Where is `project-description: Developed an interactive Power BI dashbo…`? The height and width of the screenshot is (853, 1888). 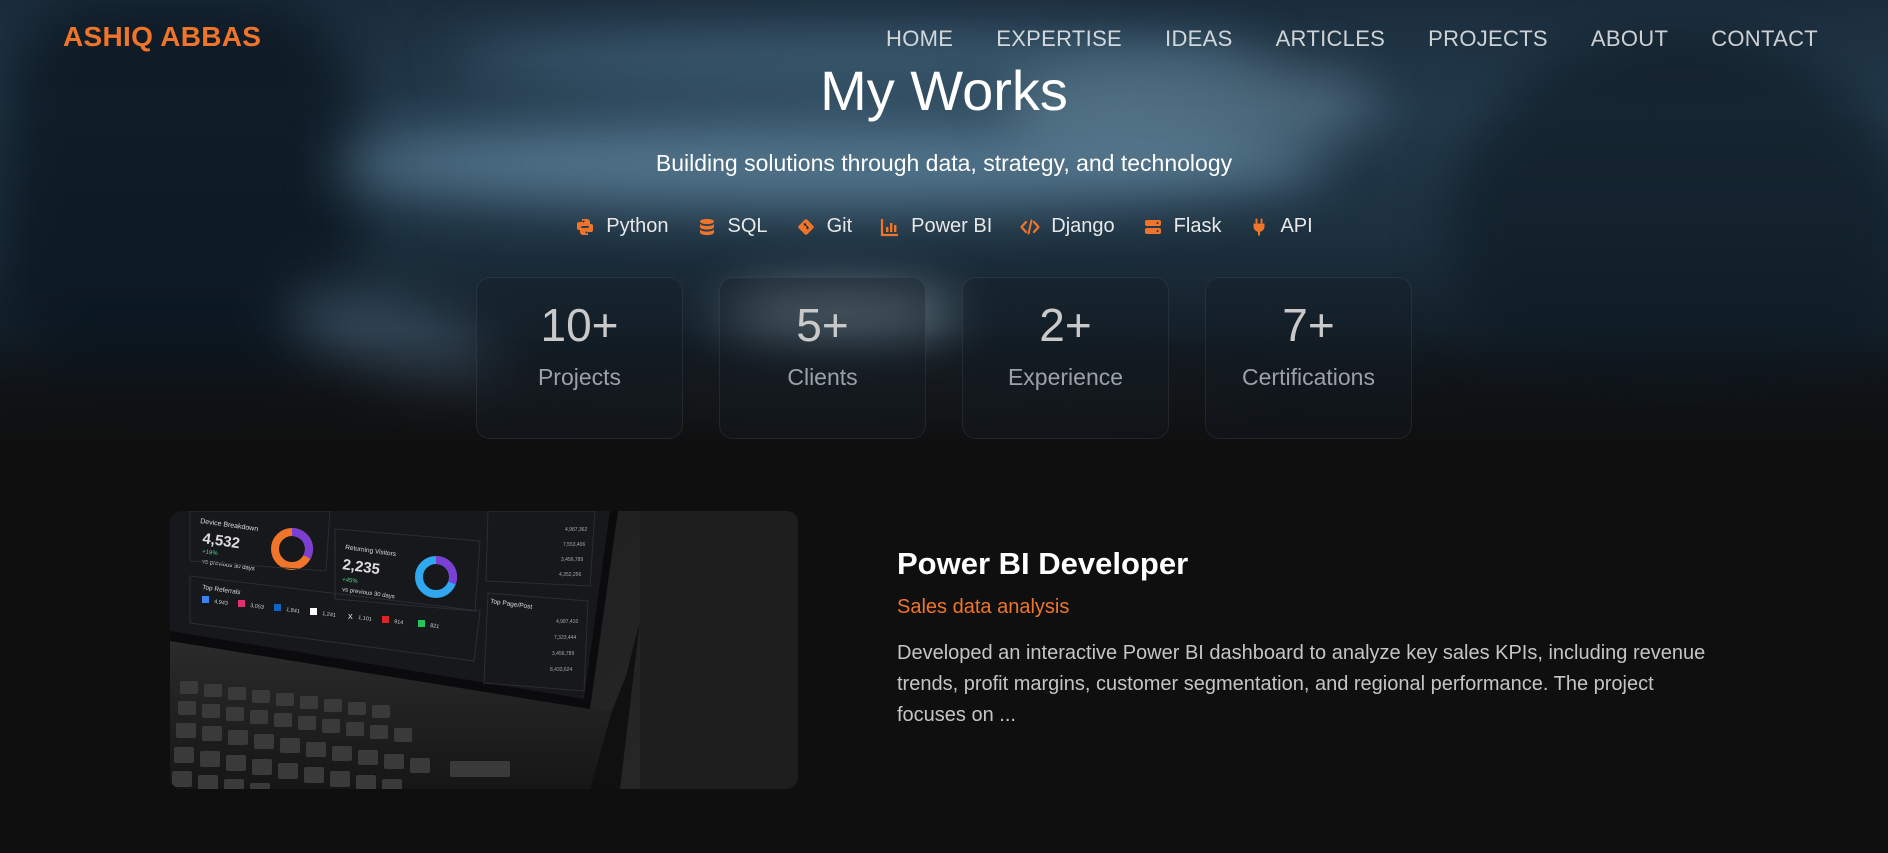 project-description: Developed an interactive Power BI dashbo… is located at coordinates (1301, 684).